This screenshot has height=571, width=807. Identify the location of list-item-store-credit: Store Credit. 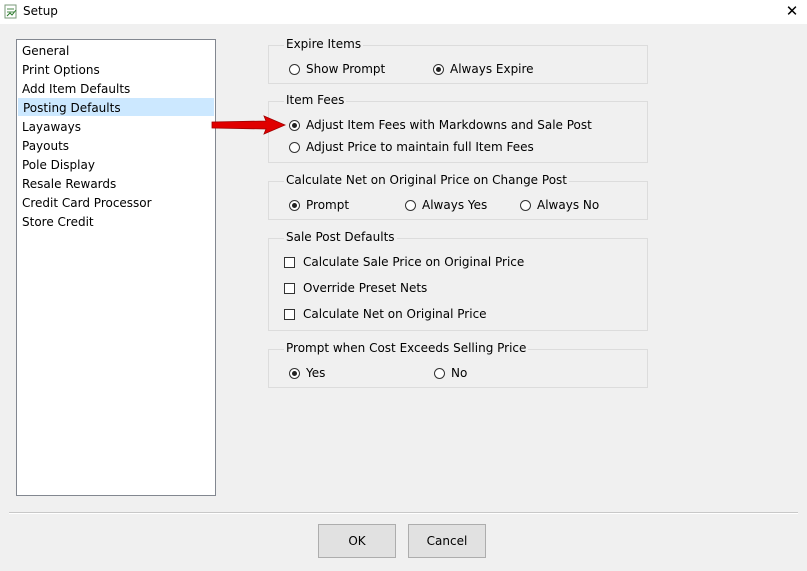
(116, 222).